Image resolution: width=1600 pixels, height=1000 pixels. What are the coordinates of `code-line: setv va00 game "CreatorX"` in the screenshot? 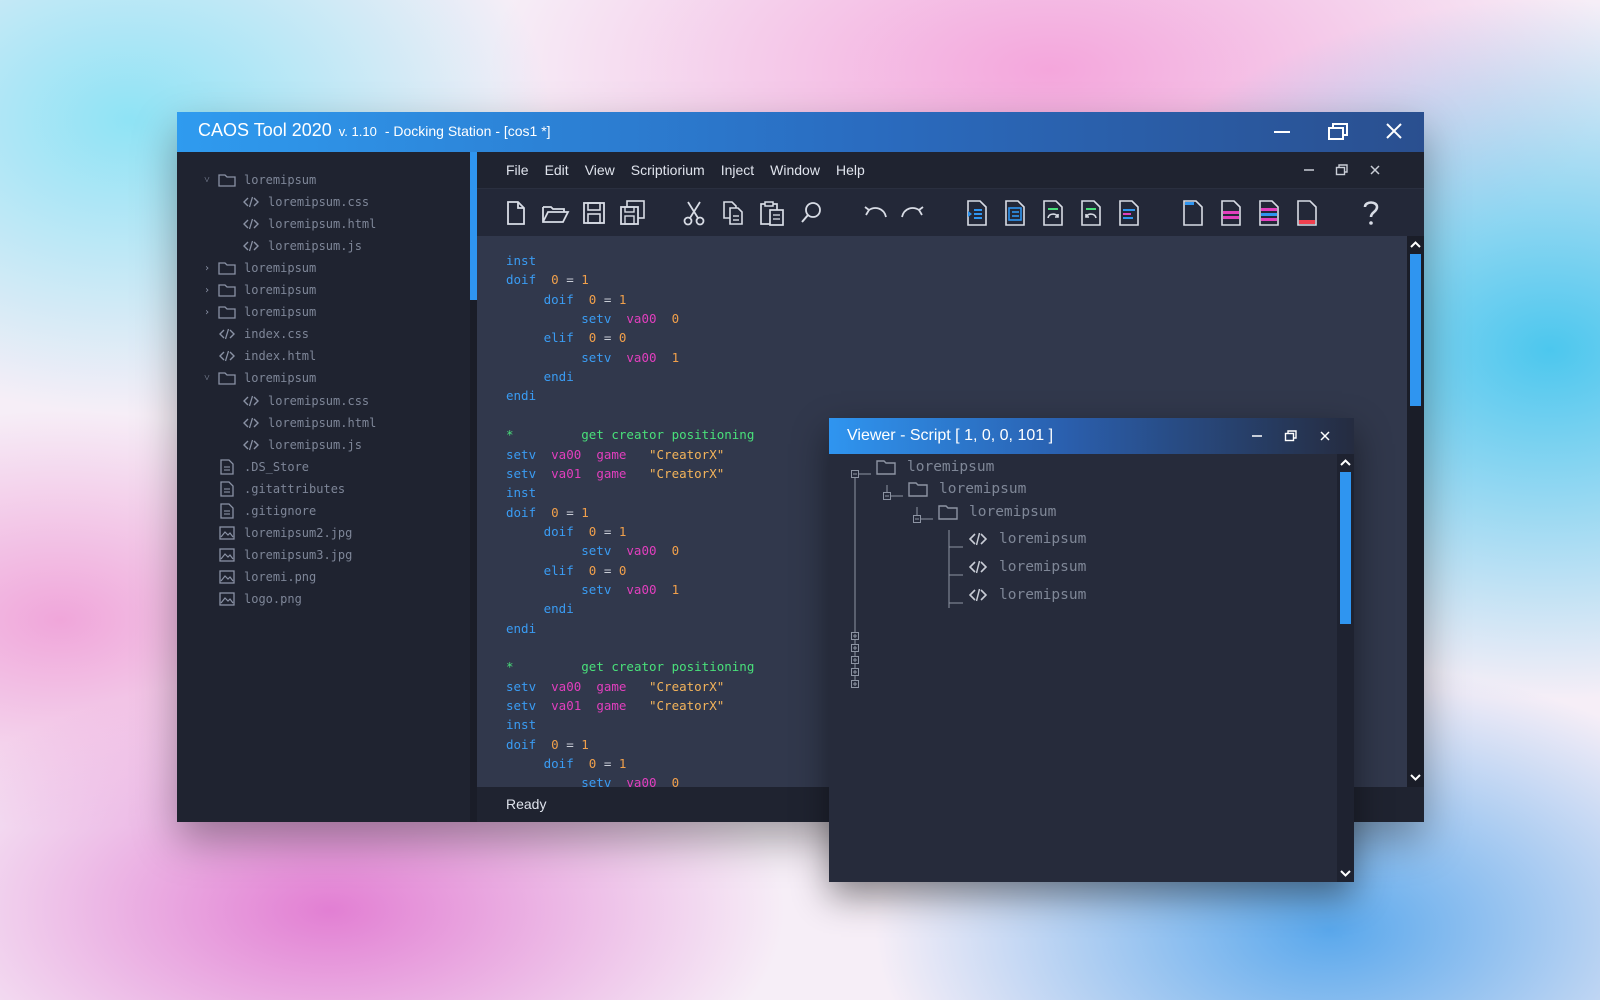 It's located at (615, 455).